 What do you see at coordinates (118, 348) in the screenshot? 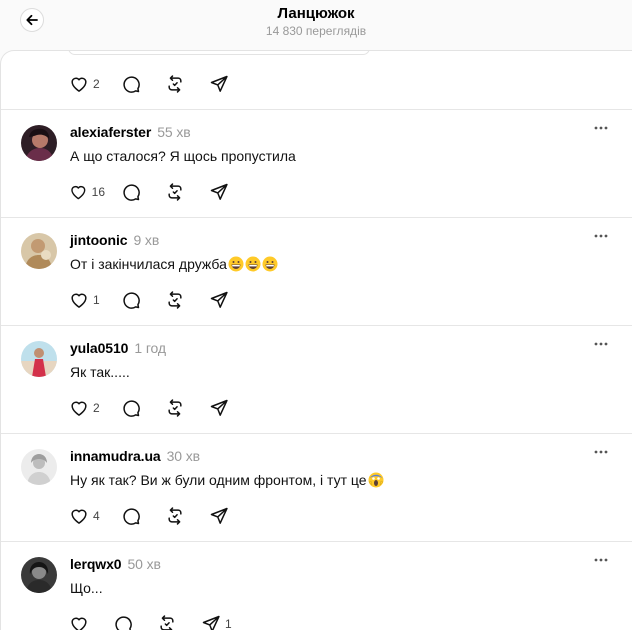
I see `username: yula0510 1 год` at bounding box center [118, 348].